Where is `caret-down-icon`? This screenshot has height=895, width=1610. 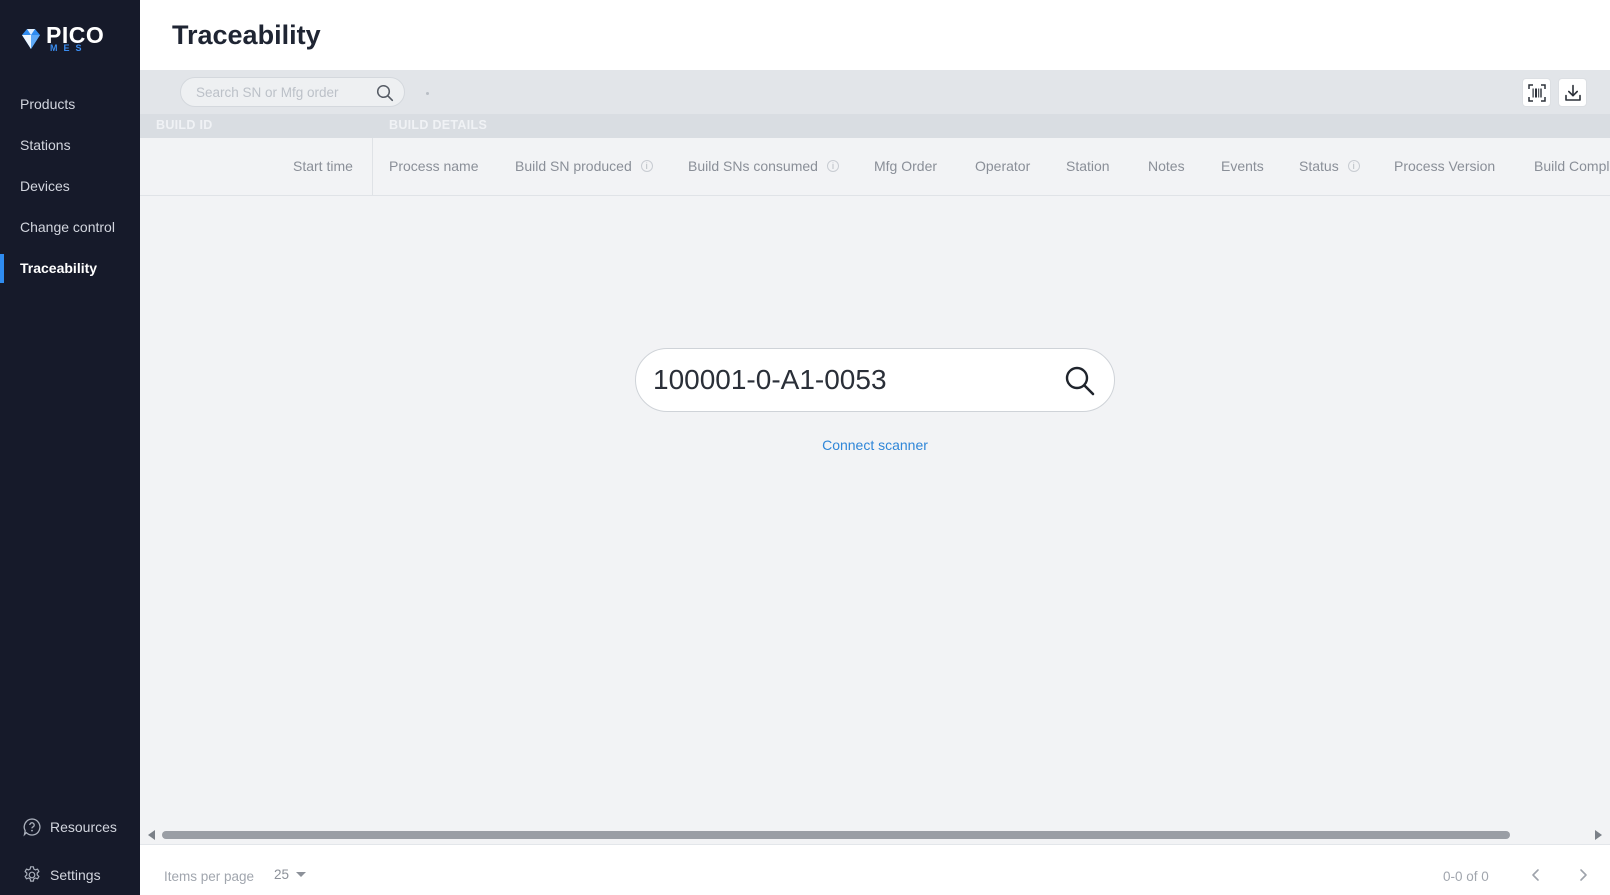 caret-down-icon is located at coordinates (301, 874).